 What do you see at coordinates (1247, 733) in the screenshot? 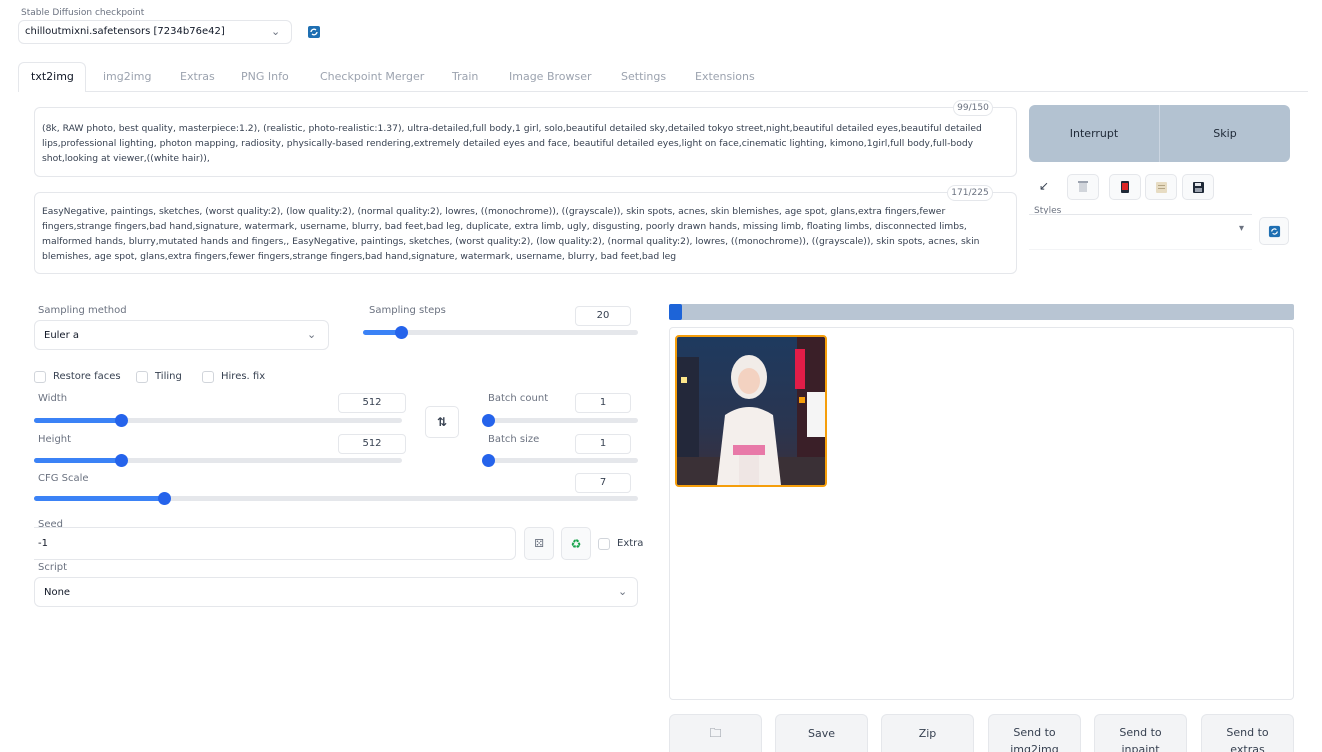
I see `send-to-extras-button: Send to extras` at bounding box center [1247, 733].